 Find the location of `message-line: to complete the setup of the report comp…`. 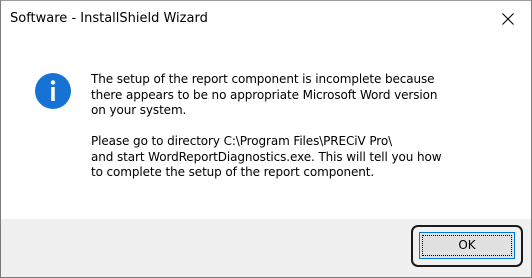

message-line: to complete the setup of the report comp… is located at coordinates (233, 172).